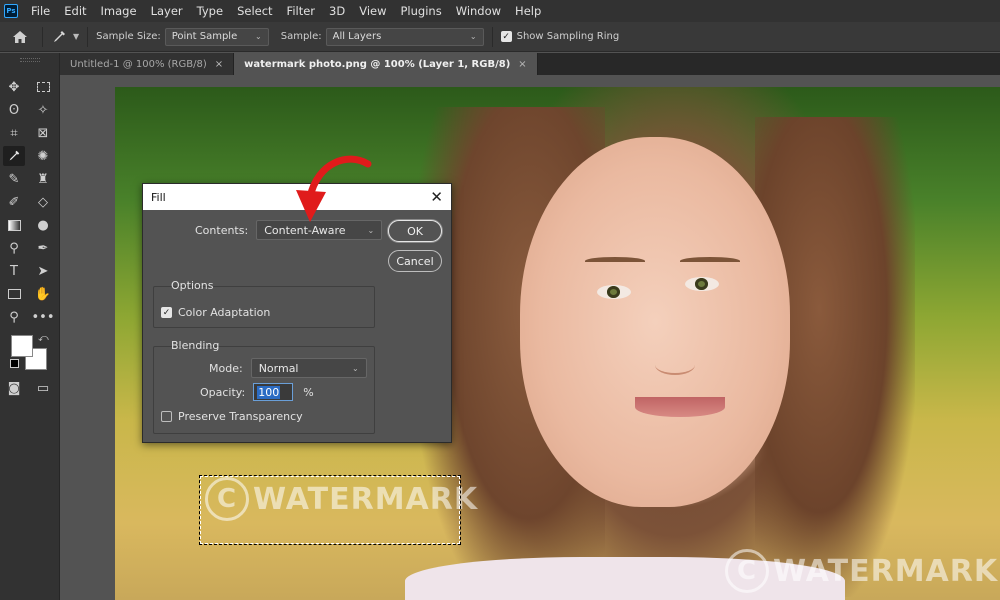  What do you see at coordinates (75, 11) in the screenshot?
I see `menu-edit: Edit` at bounding box center [75, 11].